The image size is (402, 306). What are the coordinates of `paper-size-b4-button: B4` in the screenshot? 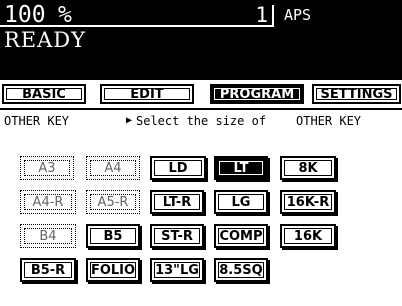 It's located at (48, 236).